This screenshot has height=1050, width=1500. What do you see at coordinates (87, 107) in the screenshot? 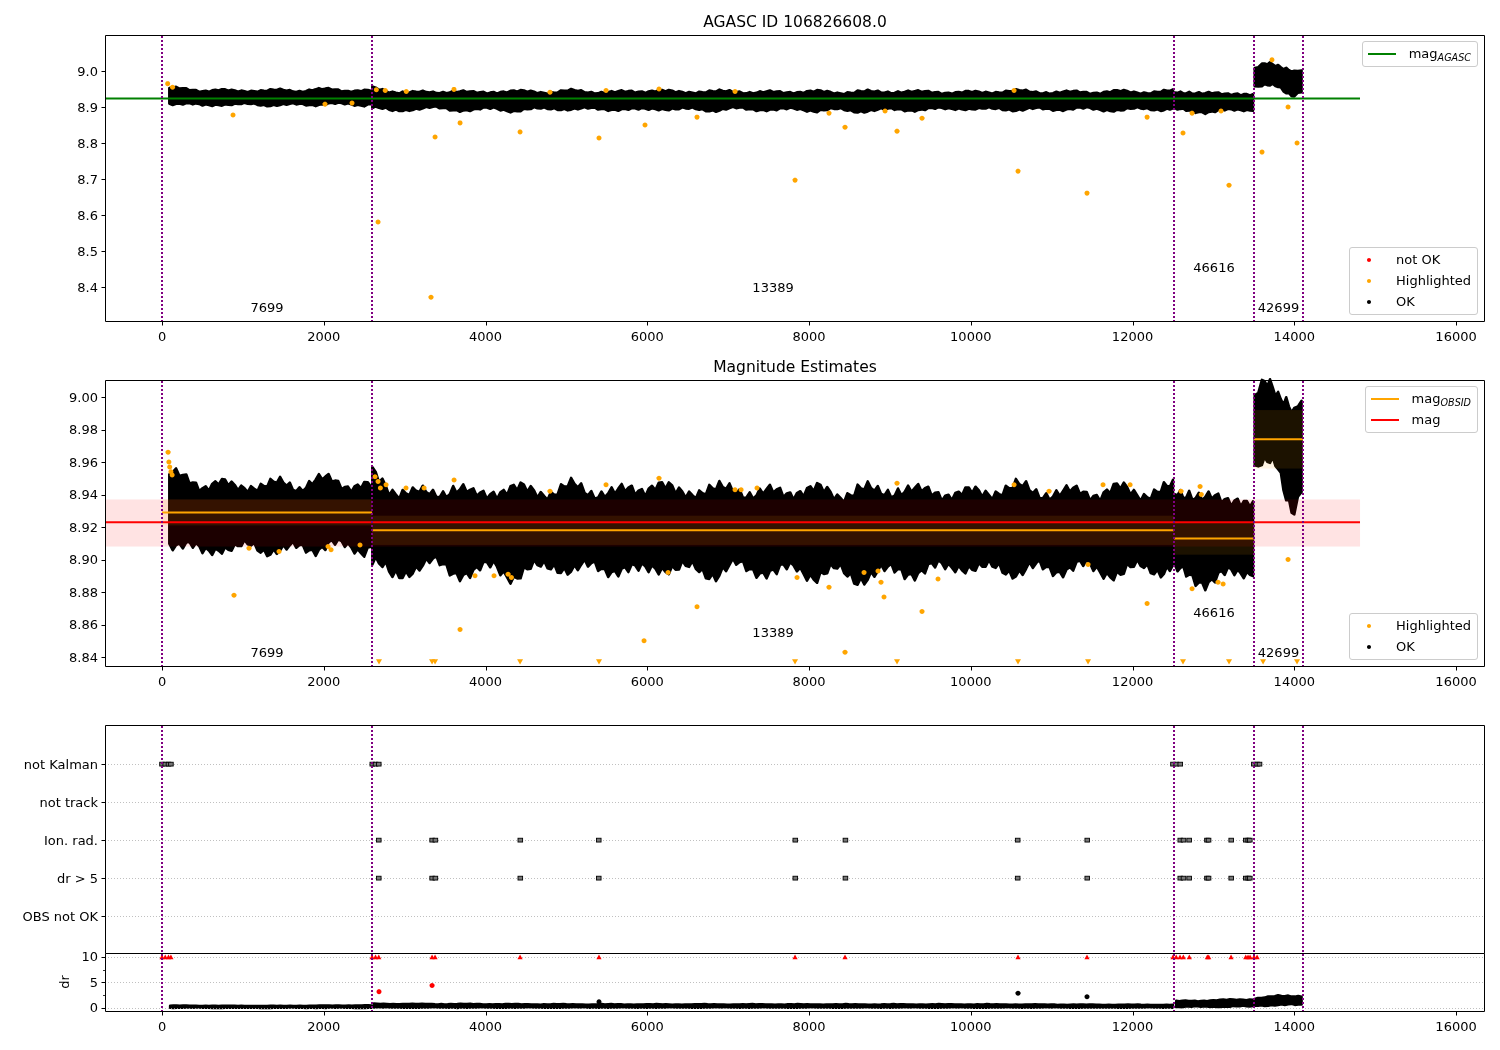
I see `tick-label: 8.9` at bounding box center [87, 107].